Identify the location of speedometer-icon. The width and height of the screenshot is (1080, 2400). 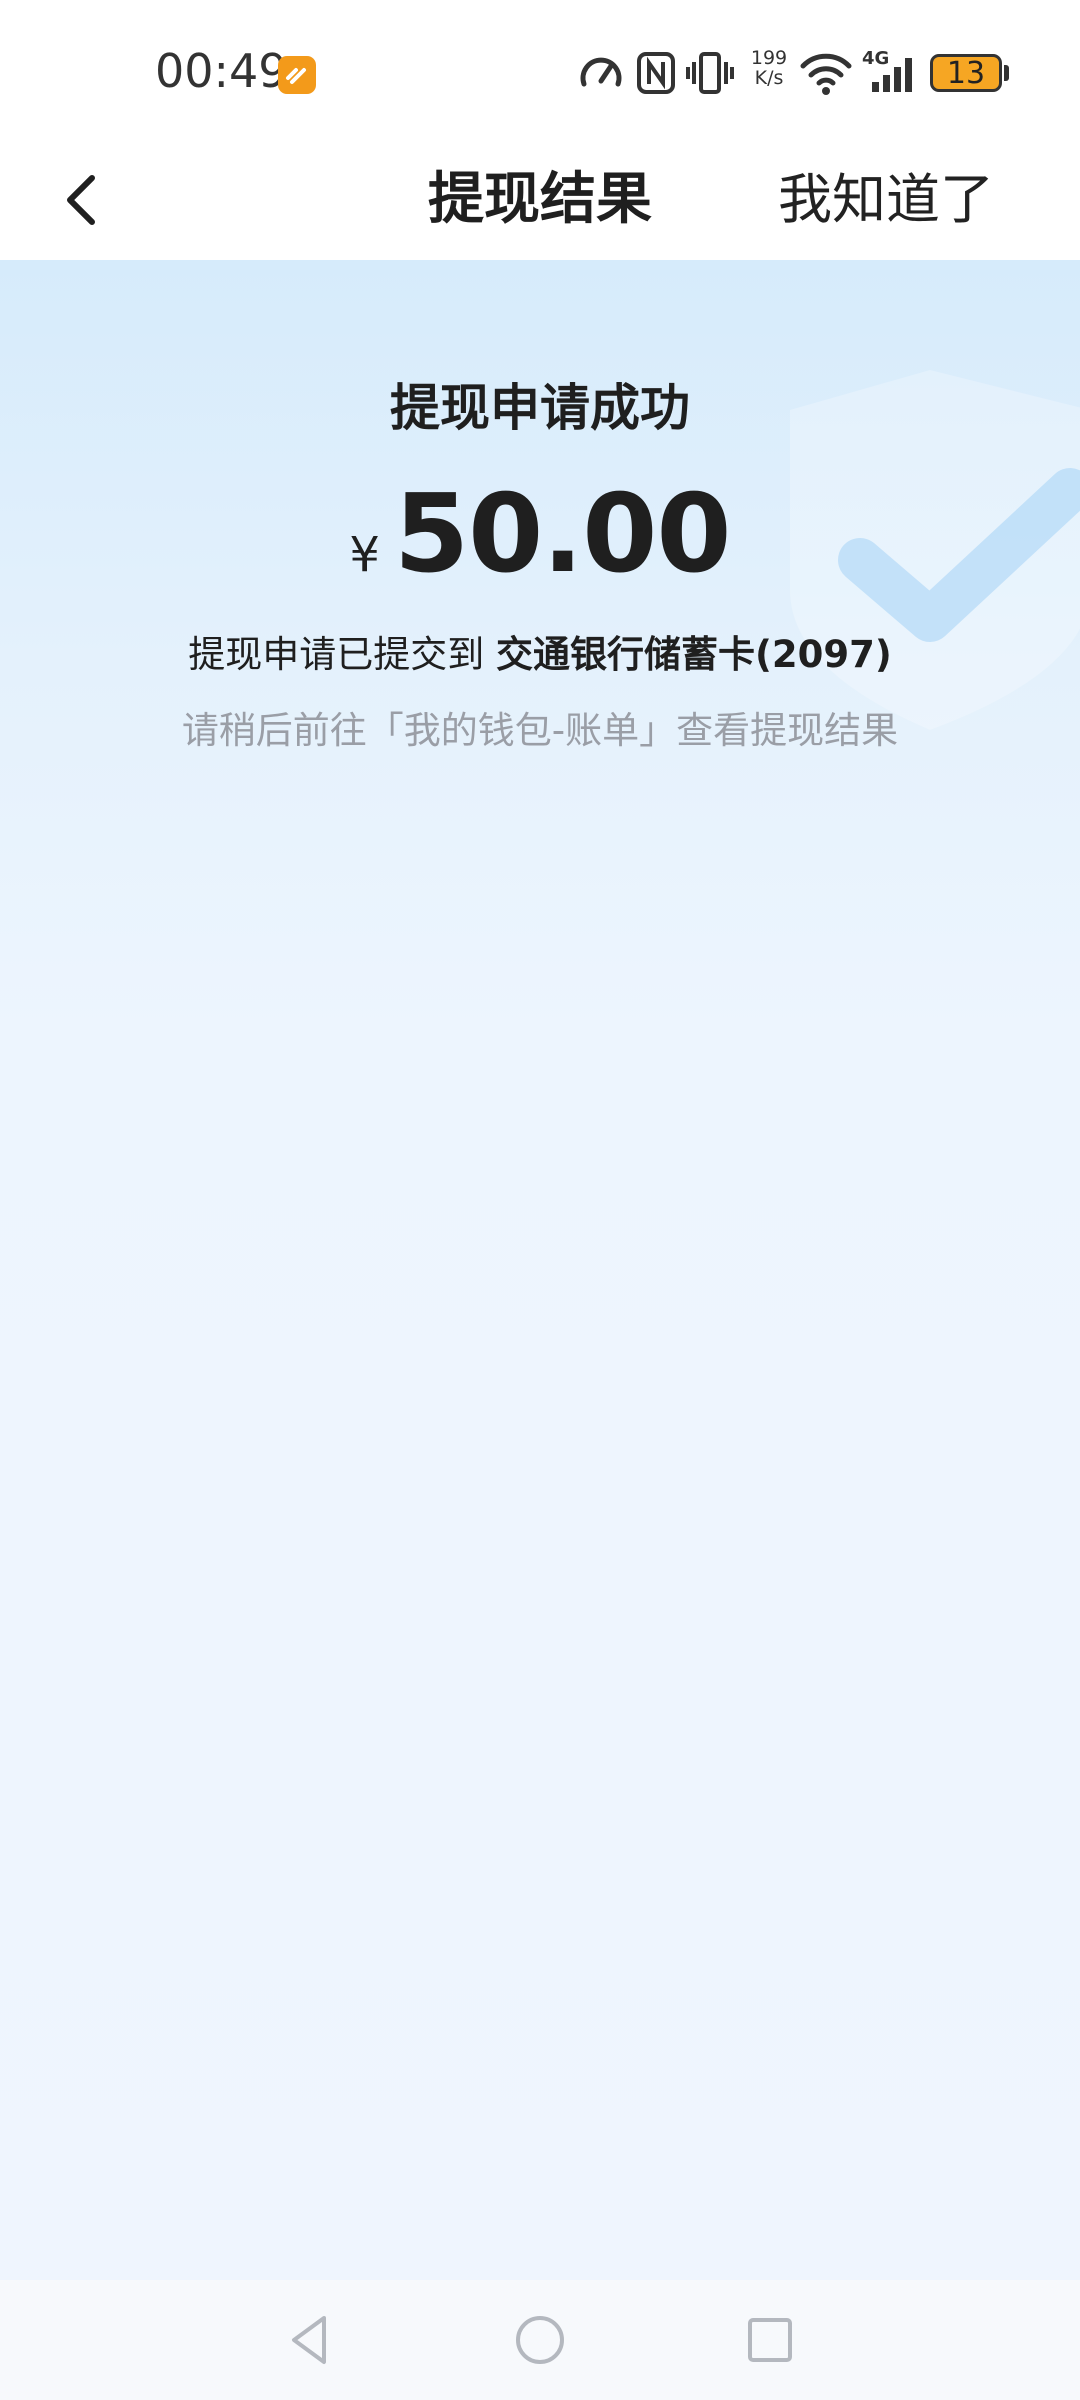
(601, 72).